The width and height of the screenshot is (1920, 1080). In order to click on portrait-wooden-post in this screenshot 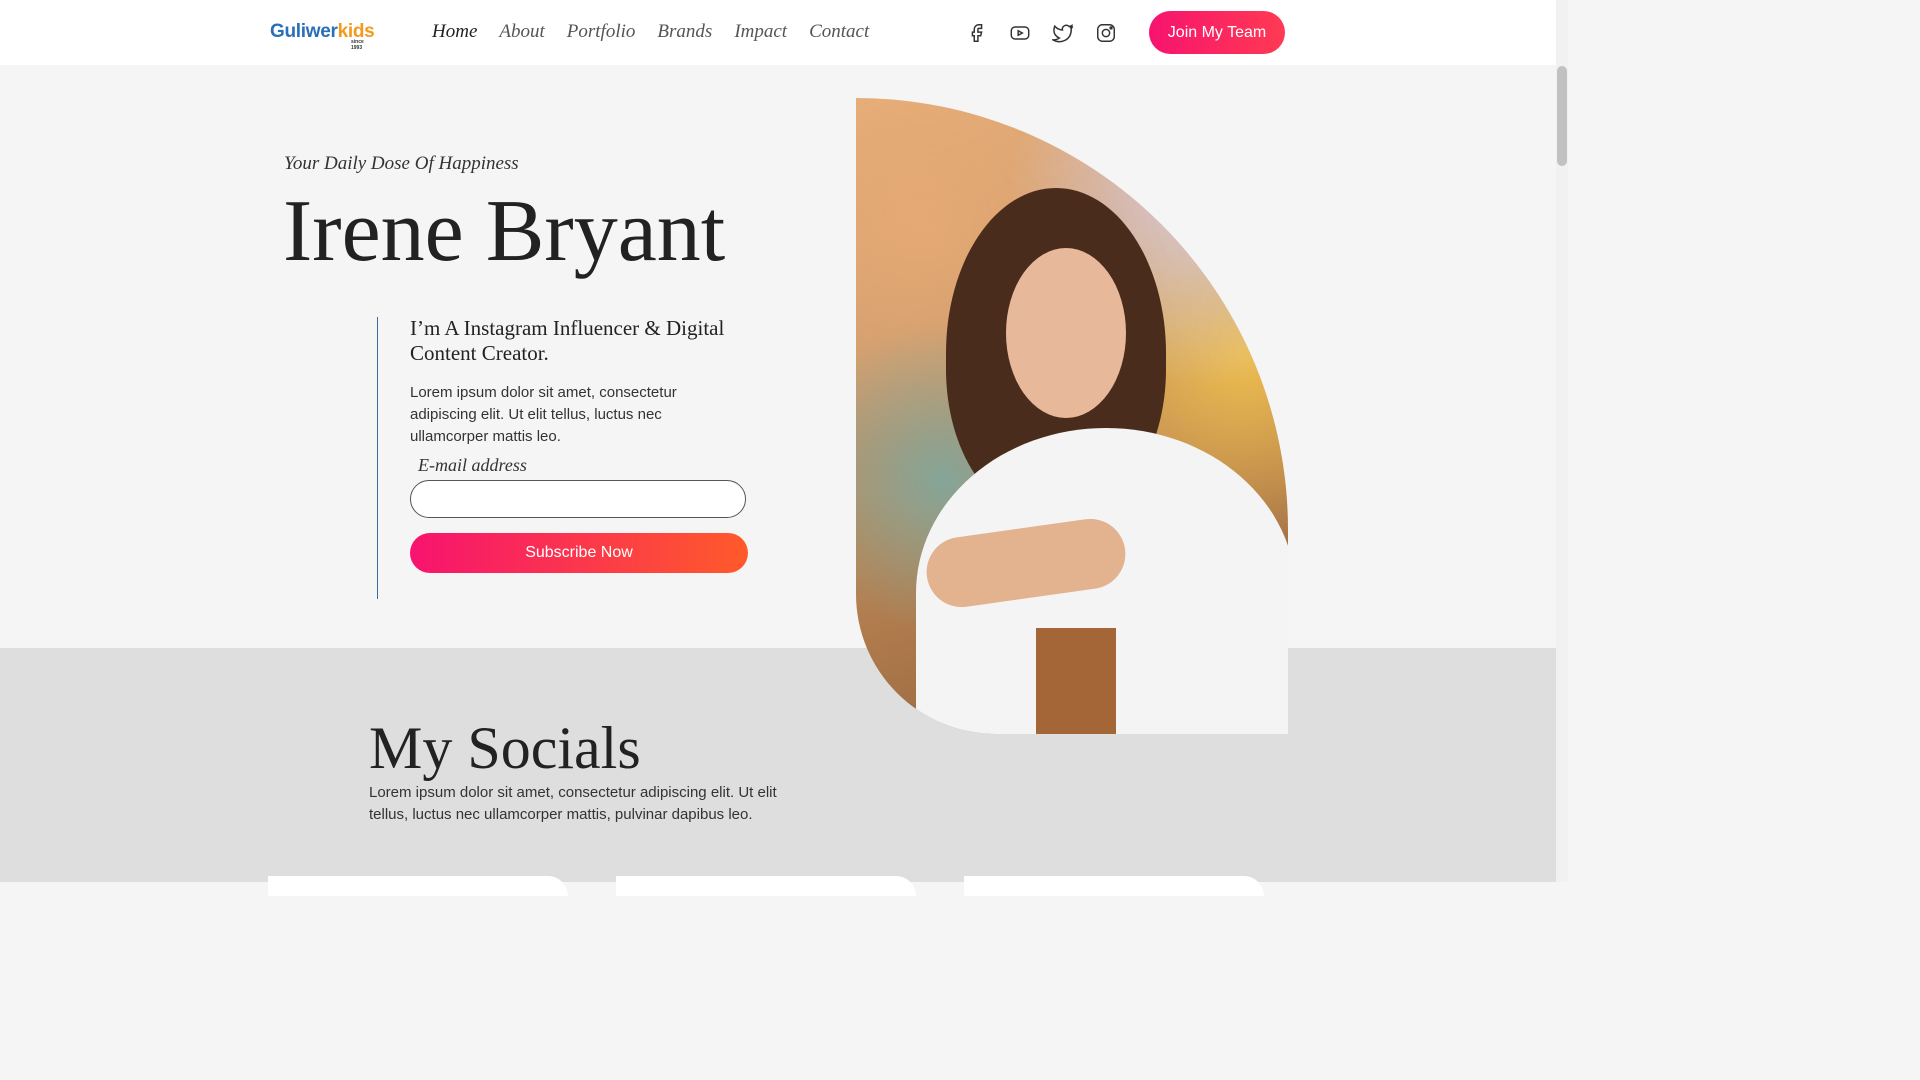, I will do `click(1076, 681)`.